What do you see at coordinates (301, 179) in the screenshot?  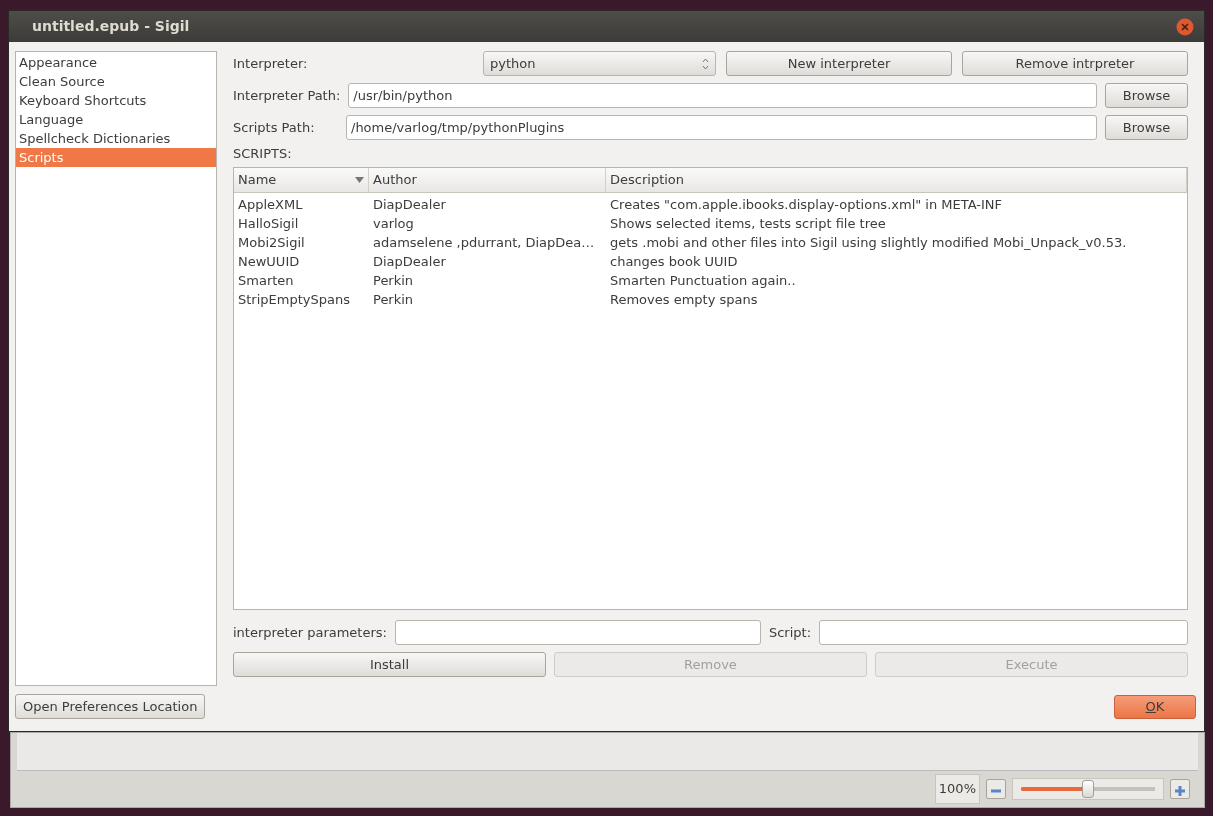 I see `column-header: Name` at bounding box center [301, 179].